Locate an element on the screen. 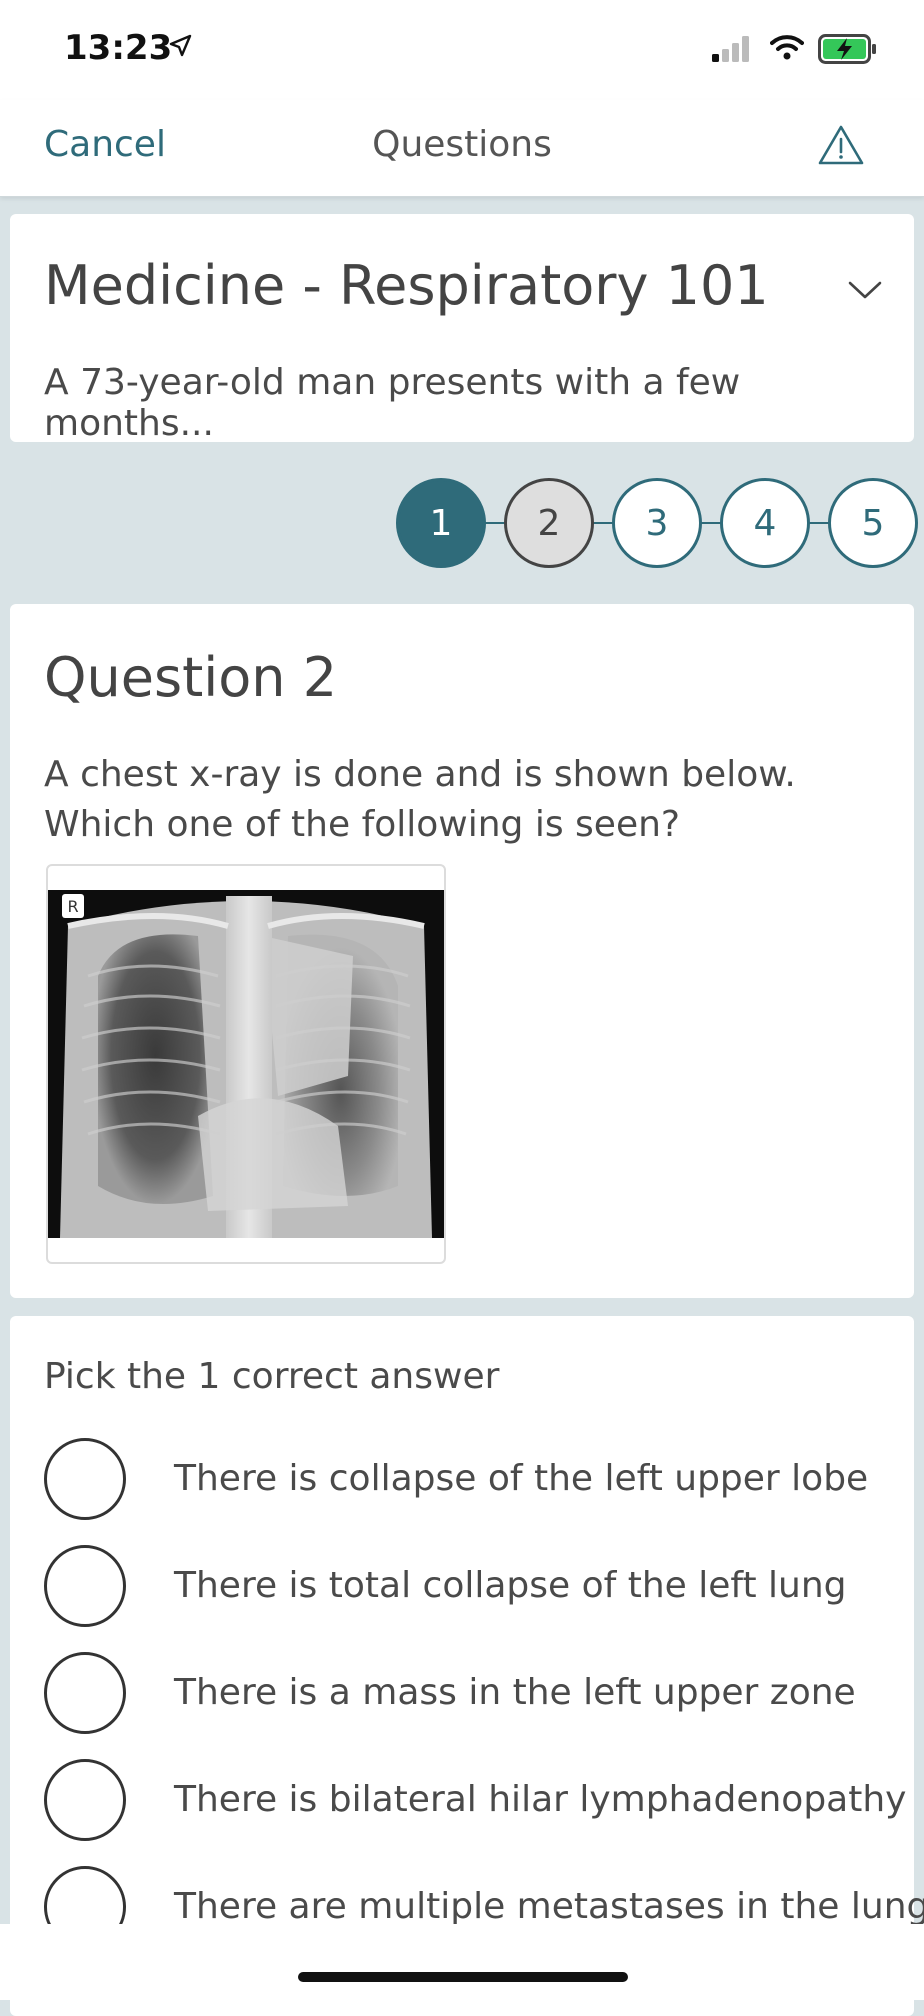  answer-option-1: There is collapse of the left upper lobe is located at coordinates (474, 1483).